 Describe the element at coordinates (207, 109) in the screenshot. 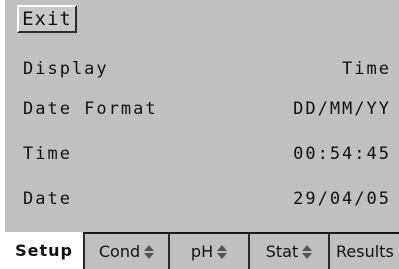

I see `setting-row-date-format: Date Format DD/MM/YY` at that location.